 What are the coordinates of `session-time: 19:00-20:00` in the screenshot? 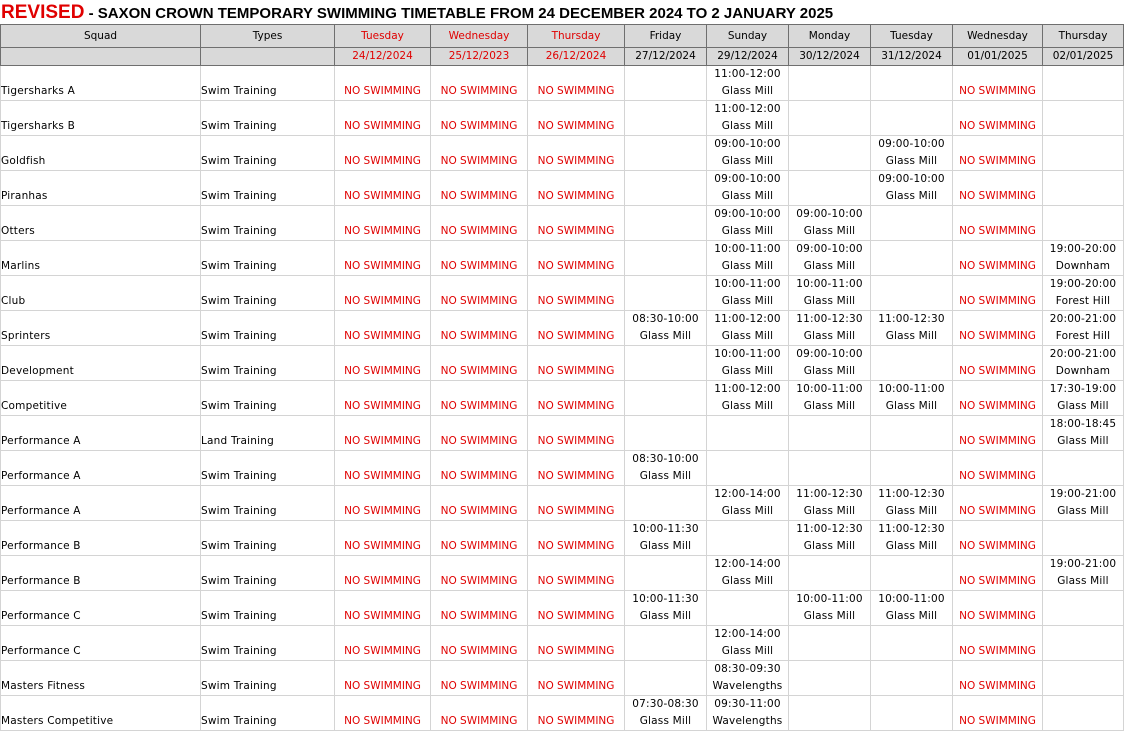 It's located at (1083, 284).